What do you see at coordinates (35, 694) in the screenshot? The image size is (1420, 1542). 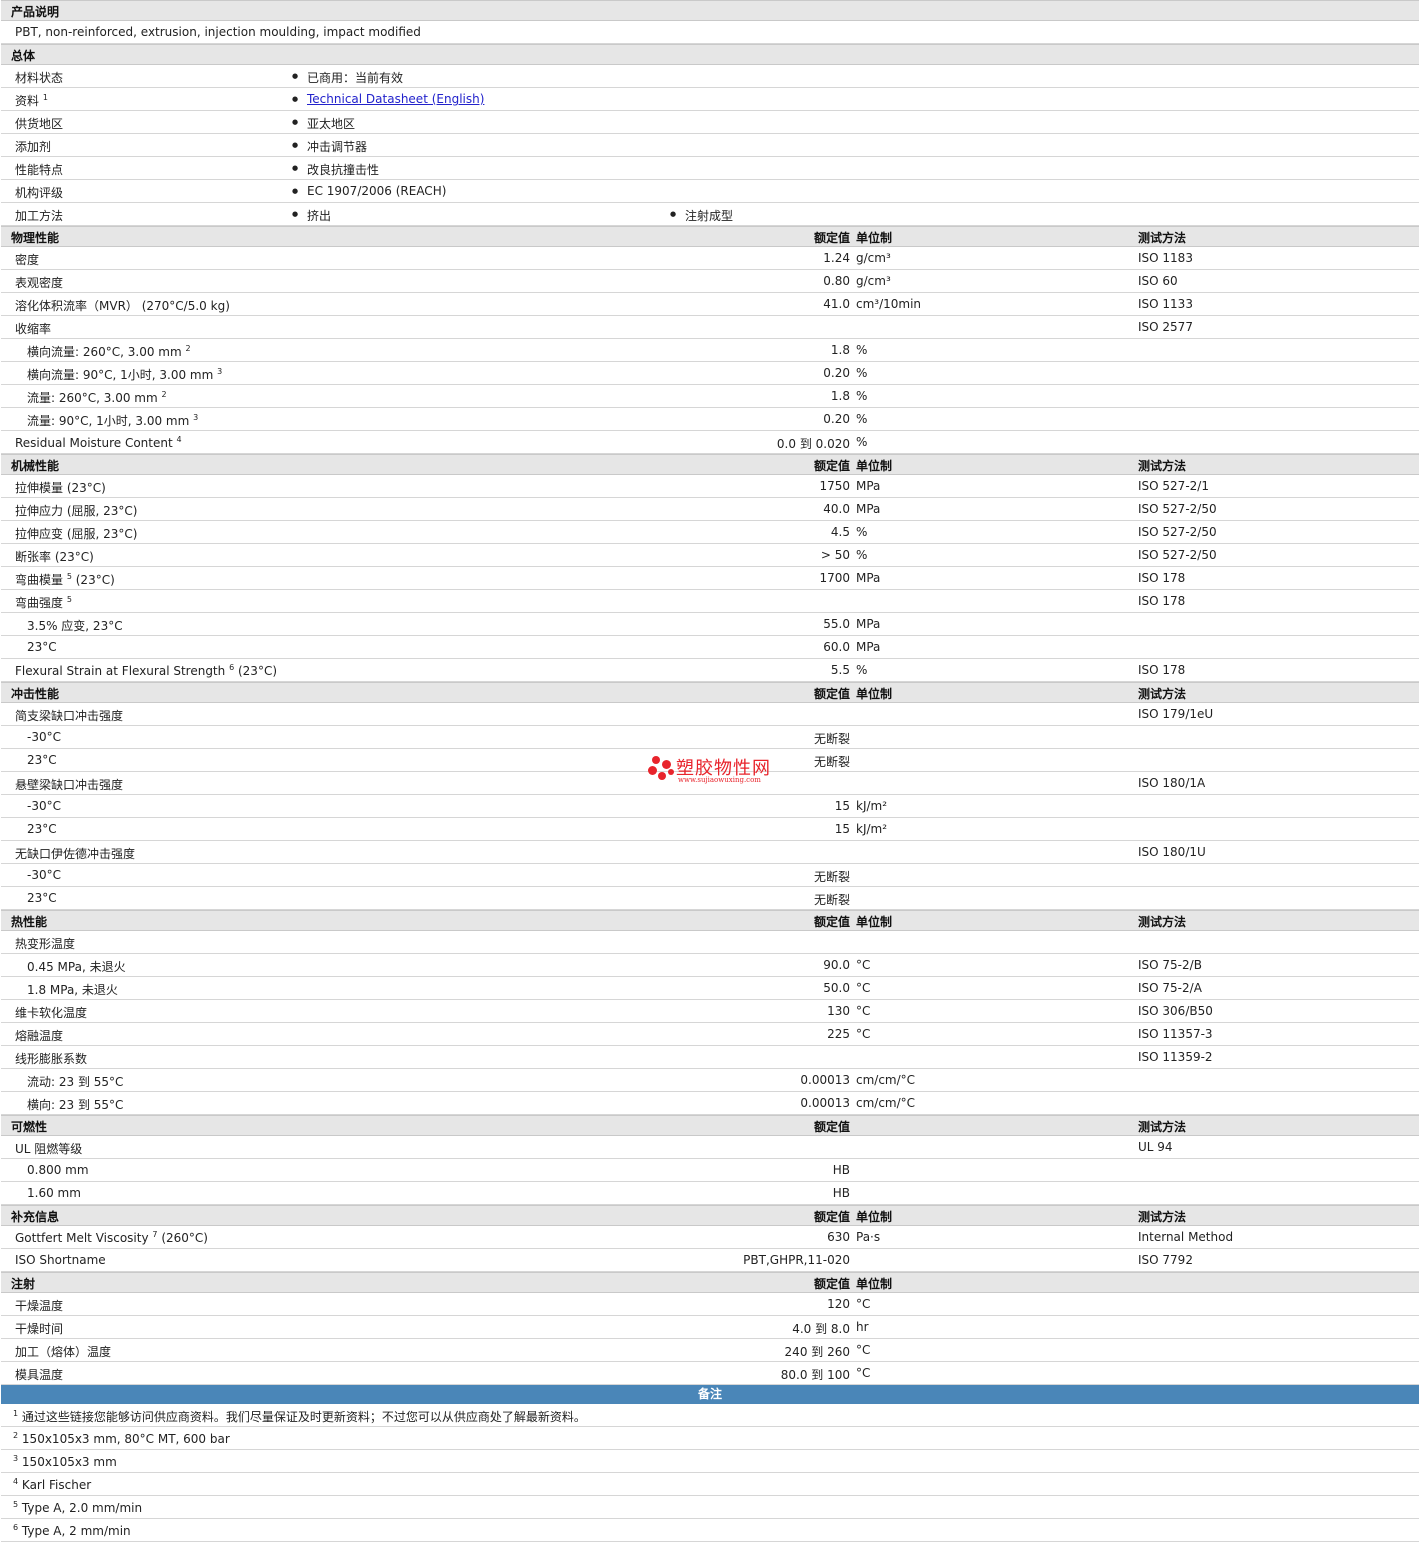 I see `section-title: 冲击性能` at bounding box center [35, 694].